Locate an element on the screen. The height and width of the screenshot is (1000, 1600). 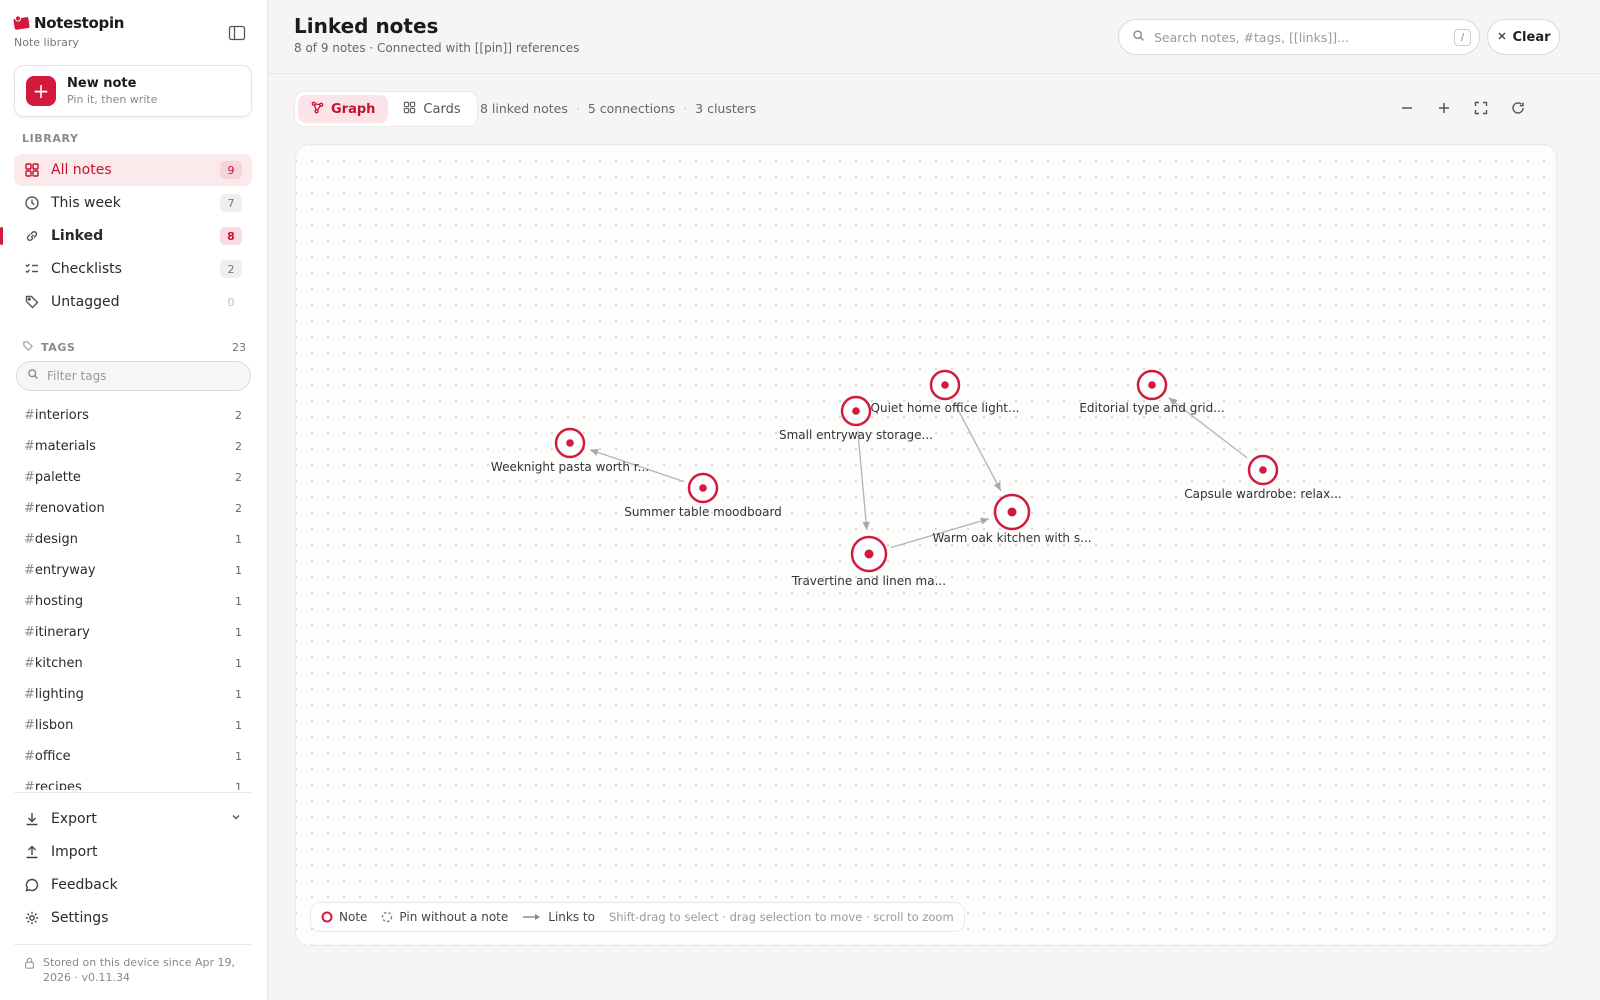
settings-label: Settings is located at coordinates (80, 917).